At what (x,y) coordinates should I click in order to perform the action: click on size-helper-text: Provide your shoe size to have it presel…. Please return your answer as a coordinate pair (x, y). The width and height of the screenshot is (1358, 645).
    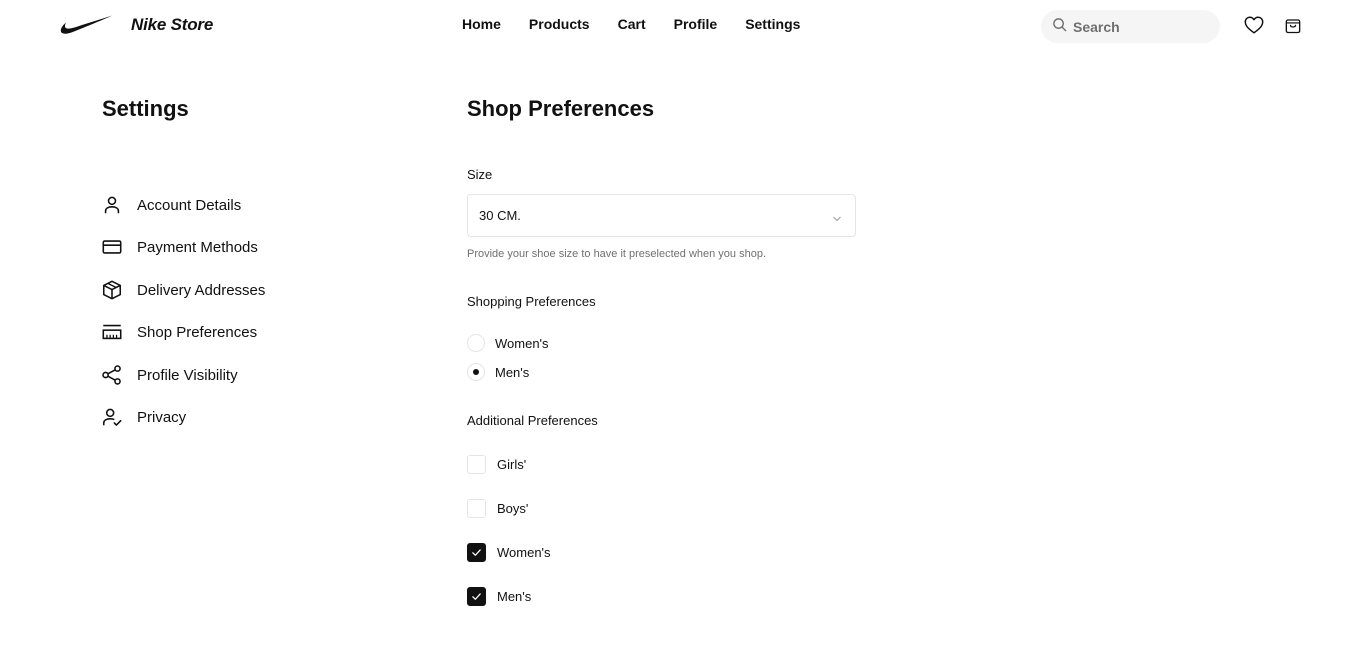
    Looking at the image, I should click on (617, 254).